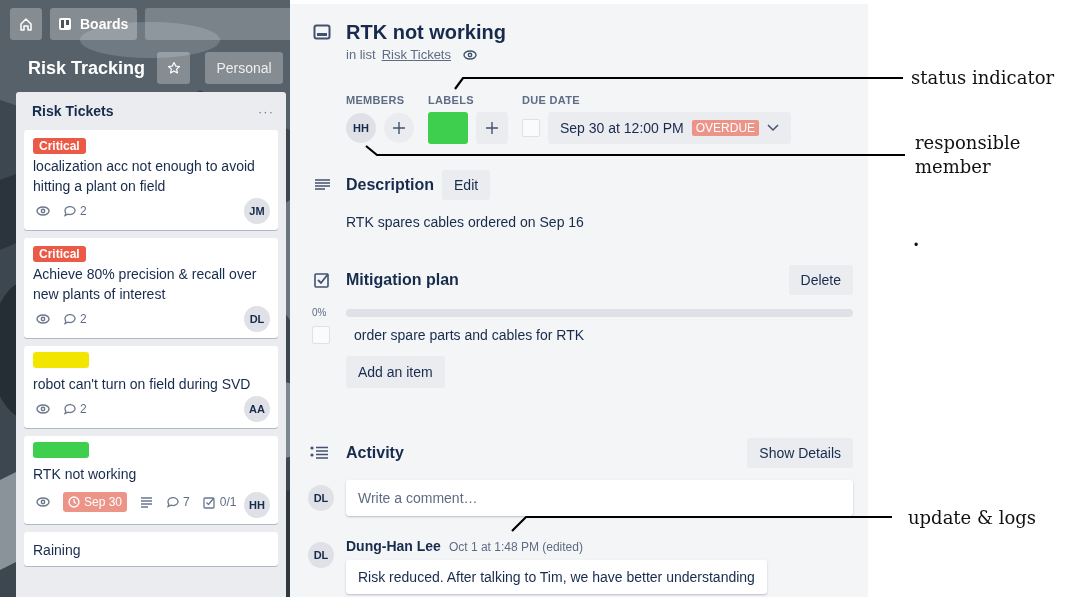 This screenshot has width=1085, height=597. I want to click on add-label-button, so click(492, 128).